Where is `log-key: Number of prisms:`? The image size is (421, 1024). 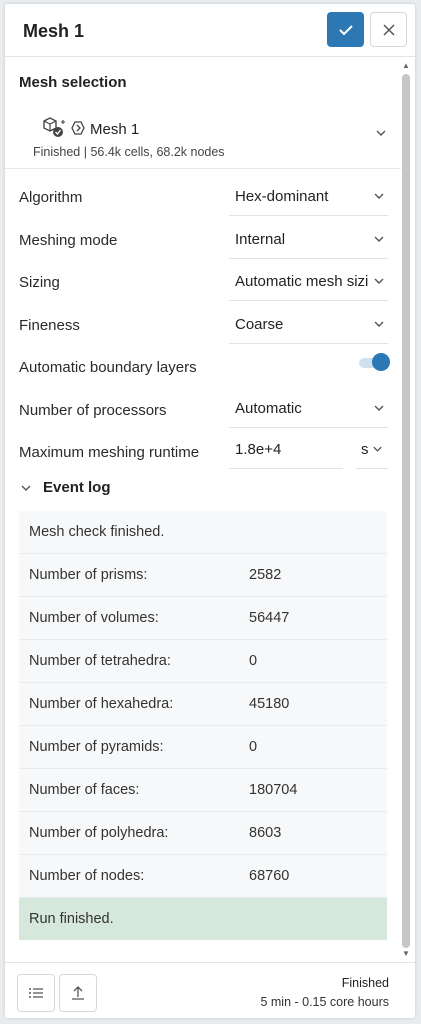
log-key: Number of prisms: is located at coordinates (88, 575).